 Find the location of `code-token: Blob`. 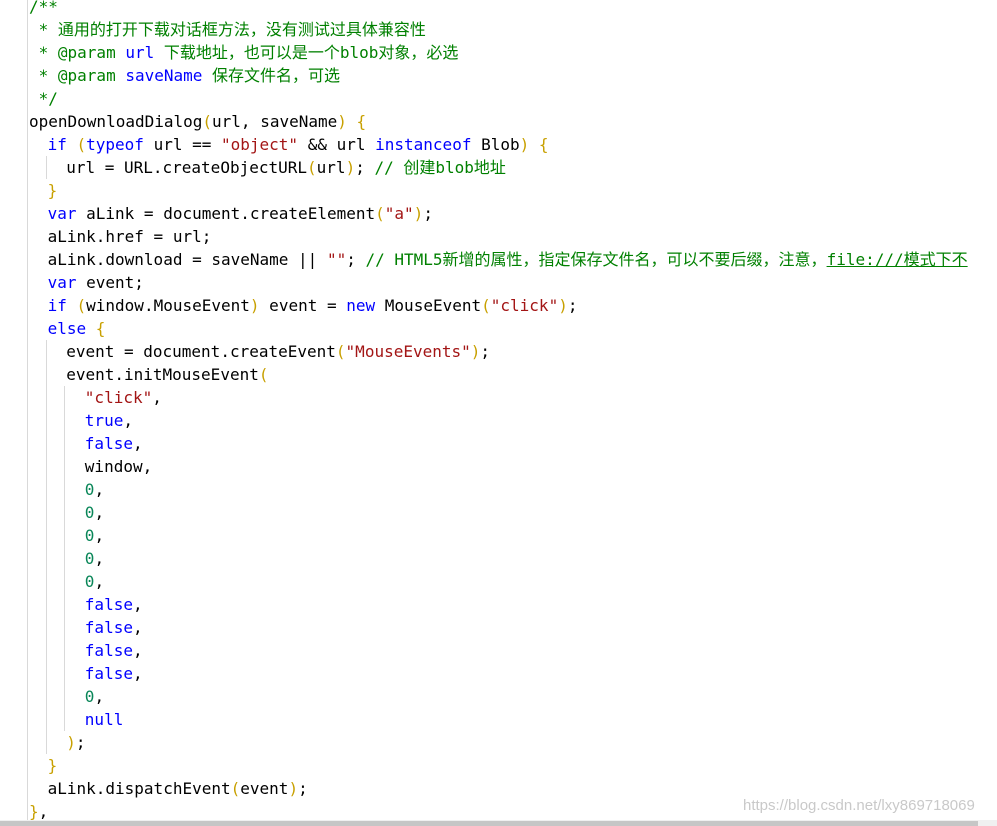

code-token: Blob is located at coordinates (495, 144).